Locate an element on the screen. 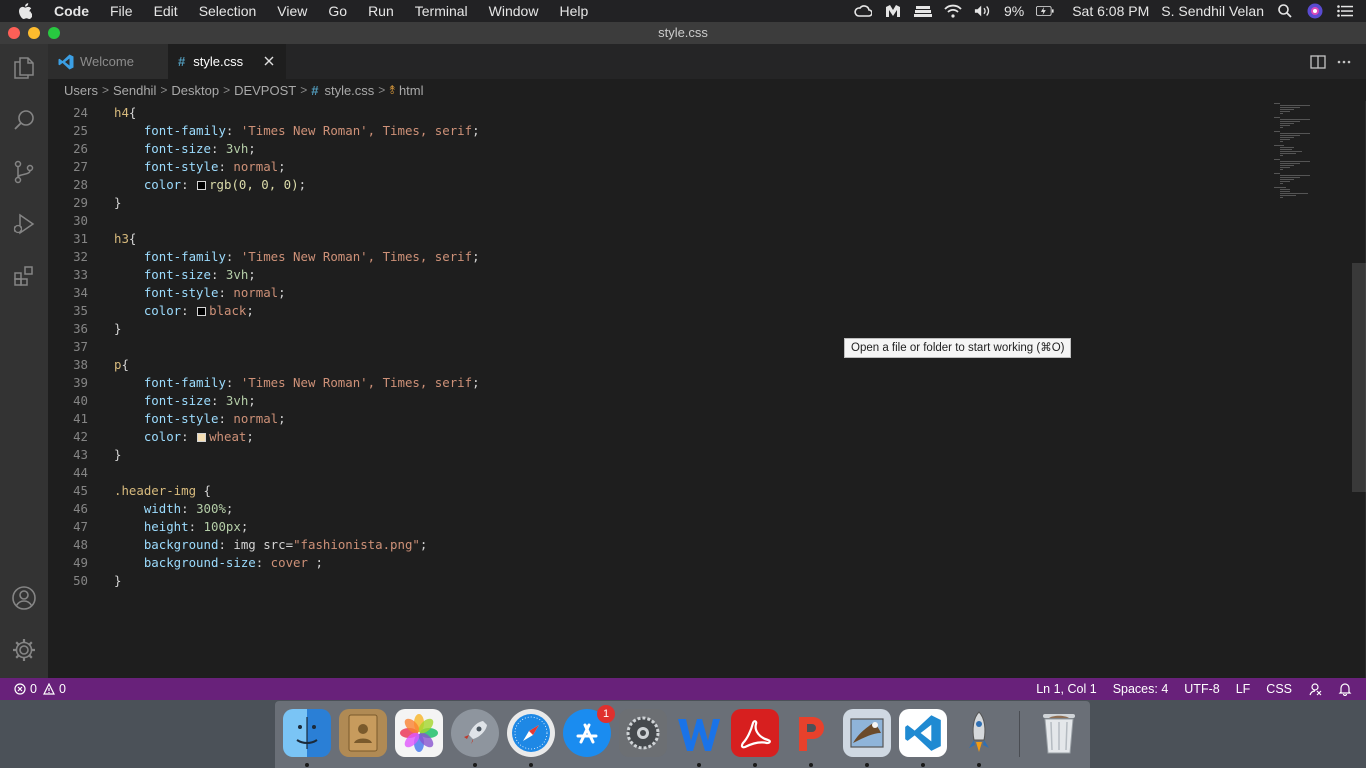  app-store-badge: 1 is located at coordinates (606, 714).